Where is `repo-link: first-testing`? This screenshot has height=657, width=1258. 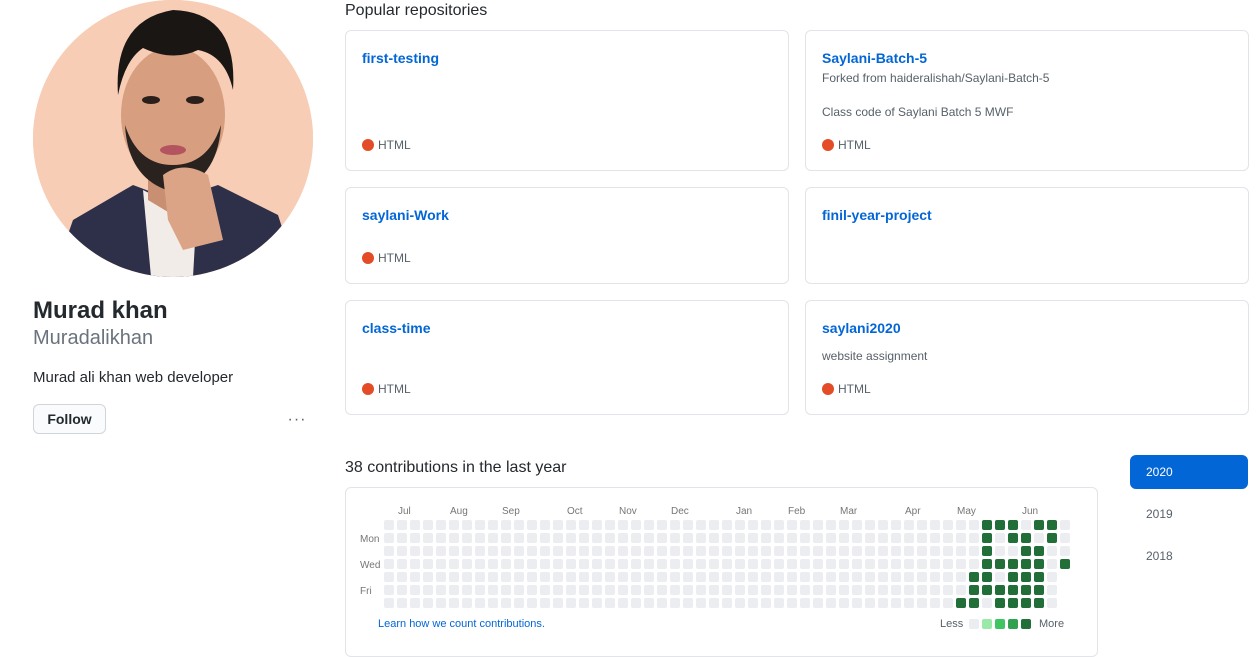
repo-link: first-testing is located at coordinates (400, 58).